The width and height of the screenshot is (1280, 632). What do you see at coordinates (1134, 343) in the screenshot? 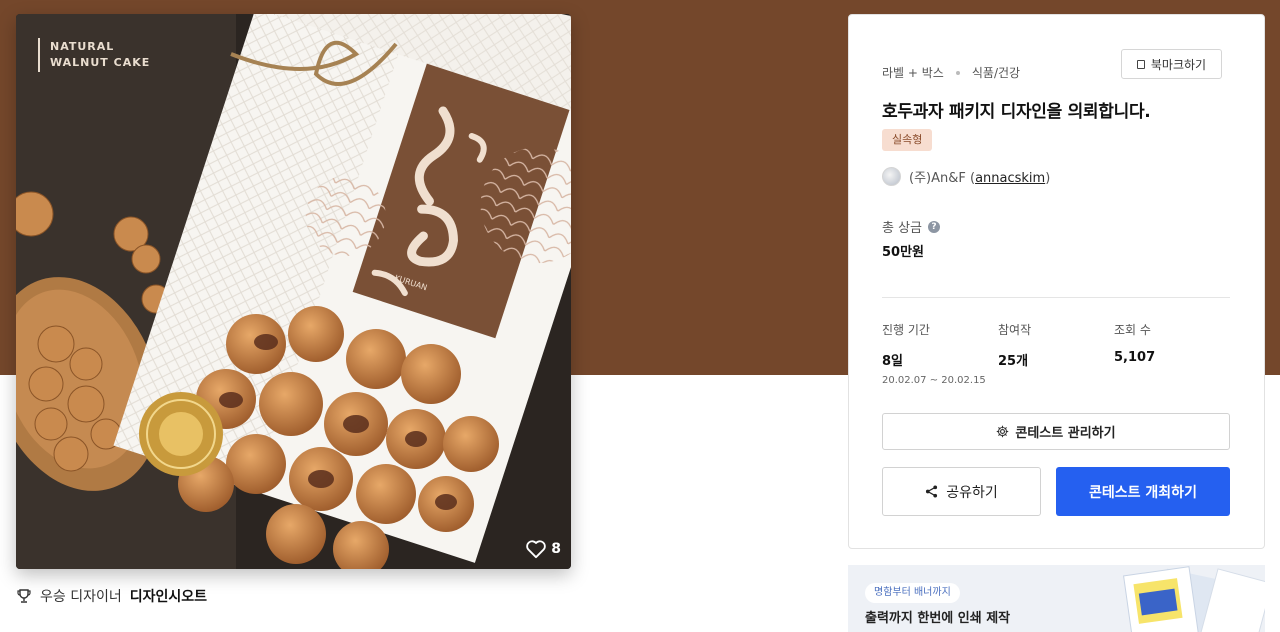
I see `stat-views: 조회 수 5,107` at bounding box center [1134, 343].